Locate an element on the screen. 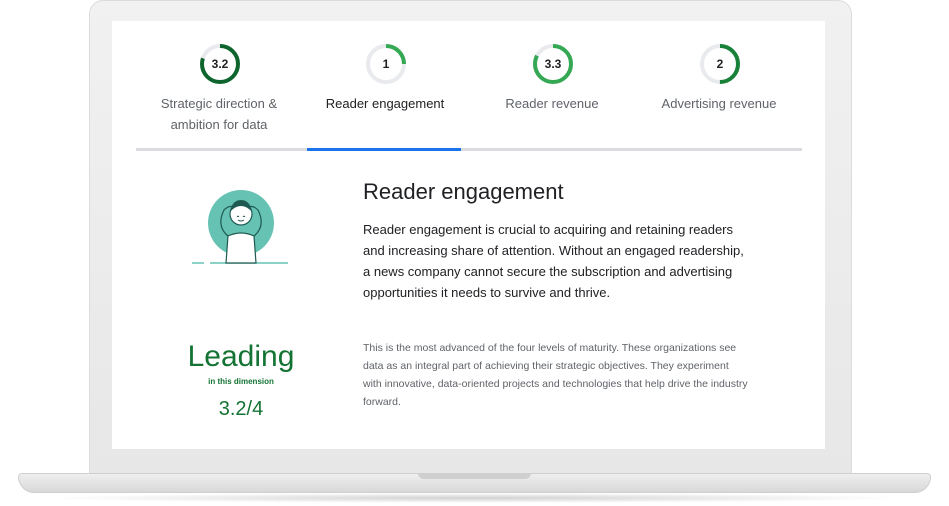 The image size is (949, 506). score-ring: 3.2 is located at coordinates (220, 64).